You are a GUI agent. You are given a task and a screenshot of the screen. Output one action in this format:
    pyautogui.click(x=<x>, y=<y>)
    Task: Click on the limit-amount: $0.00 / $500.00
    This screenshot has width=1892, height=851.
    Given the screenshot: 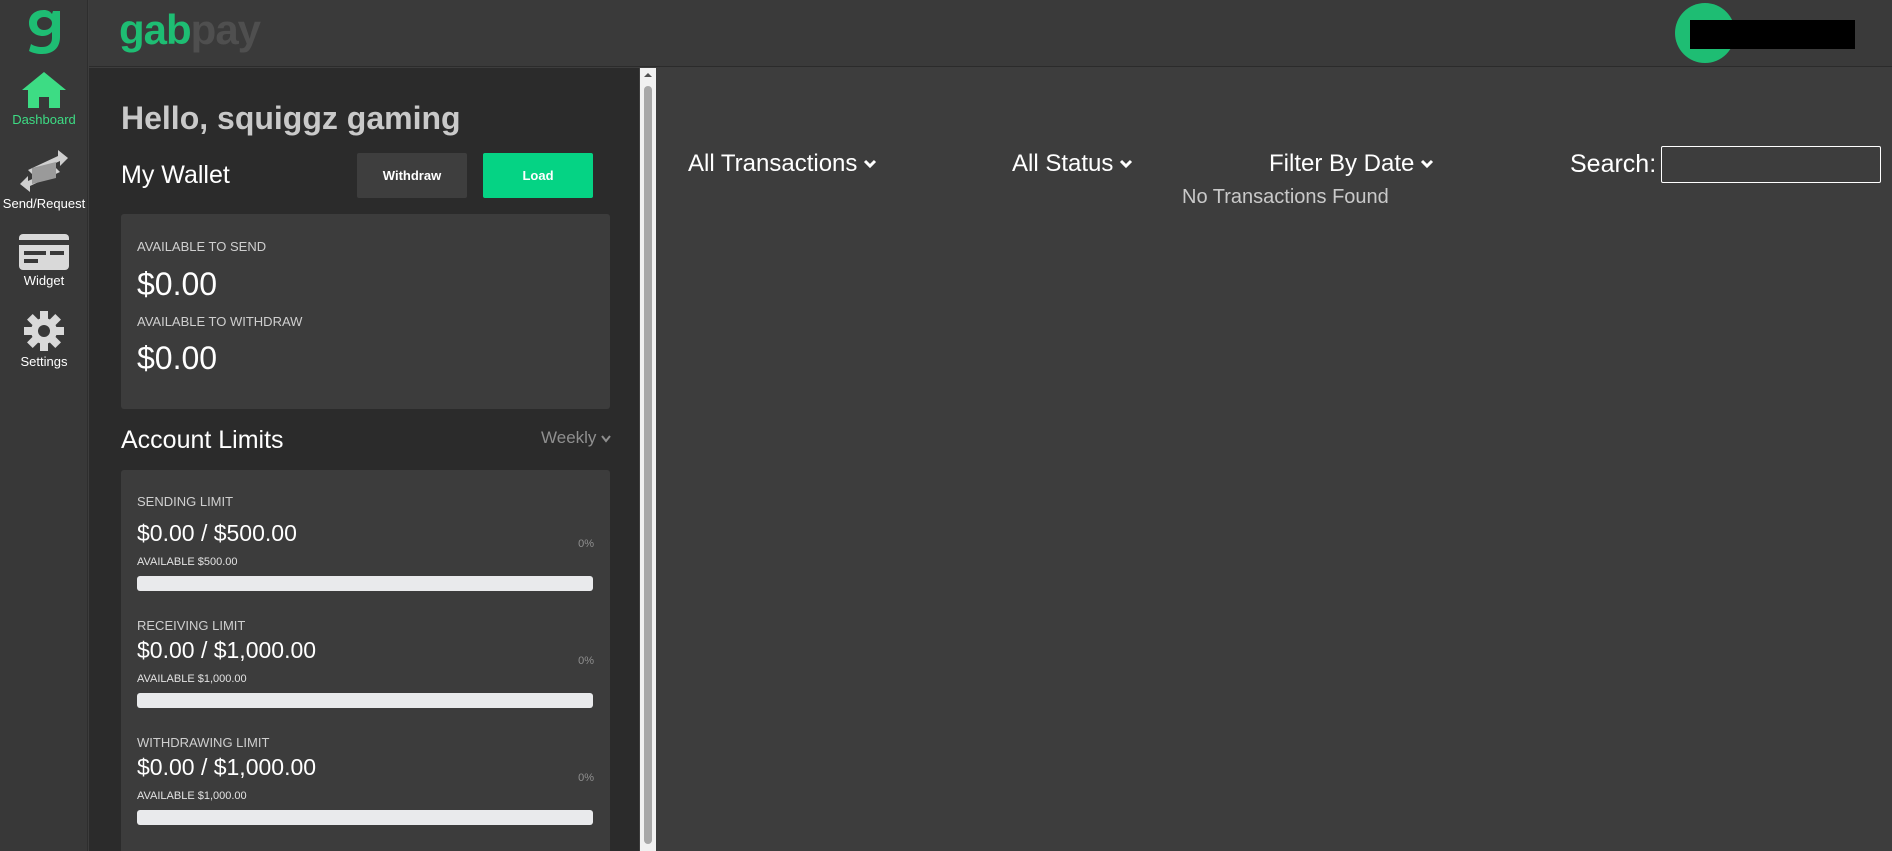 What is the action you would take?
    pyautogui.click(x=217, y=533)
    